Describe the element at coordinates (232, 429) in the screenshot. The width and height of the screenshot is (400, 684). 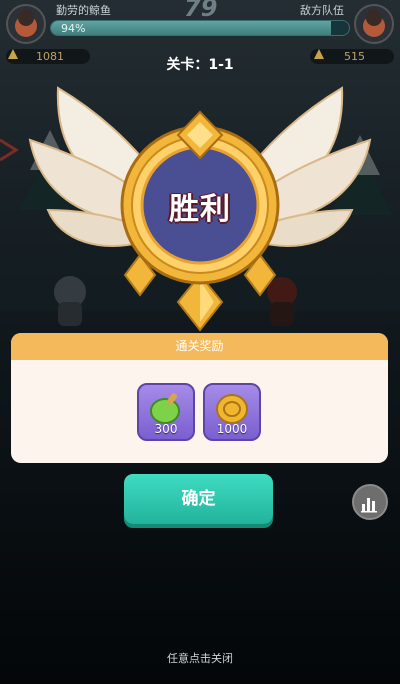
I see `reward-count: 1000` at that location.